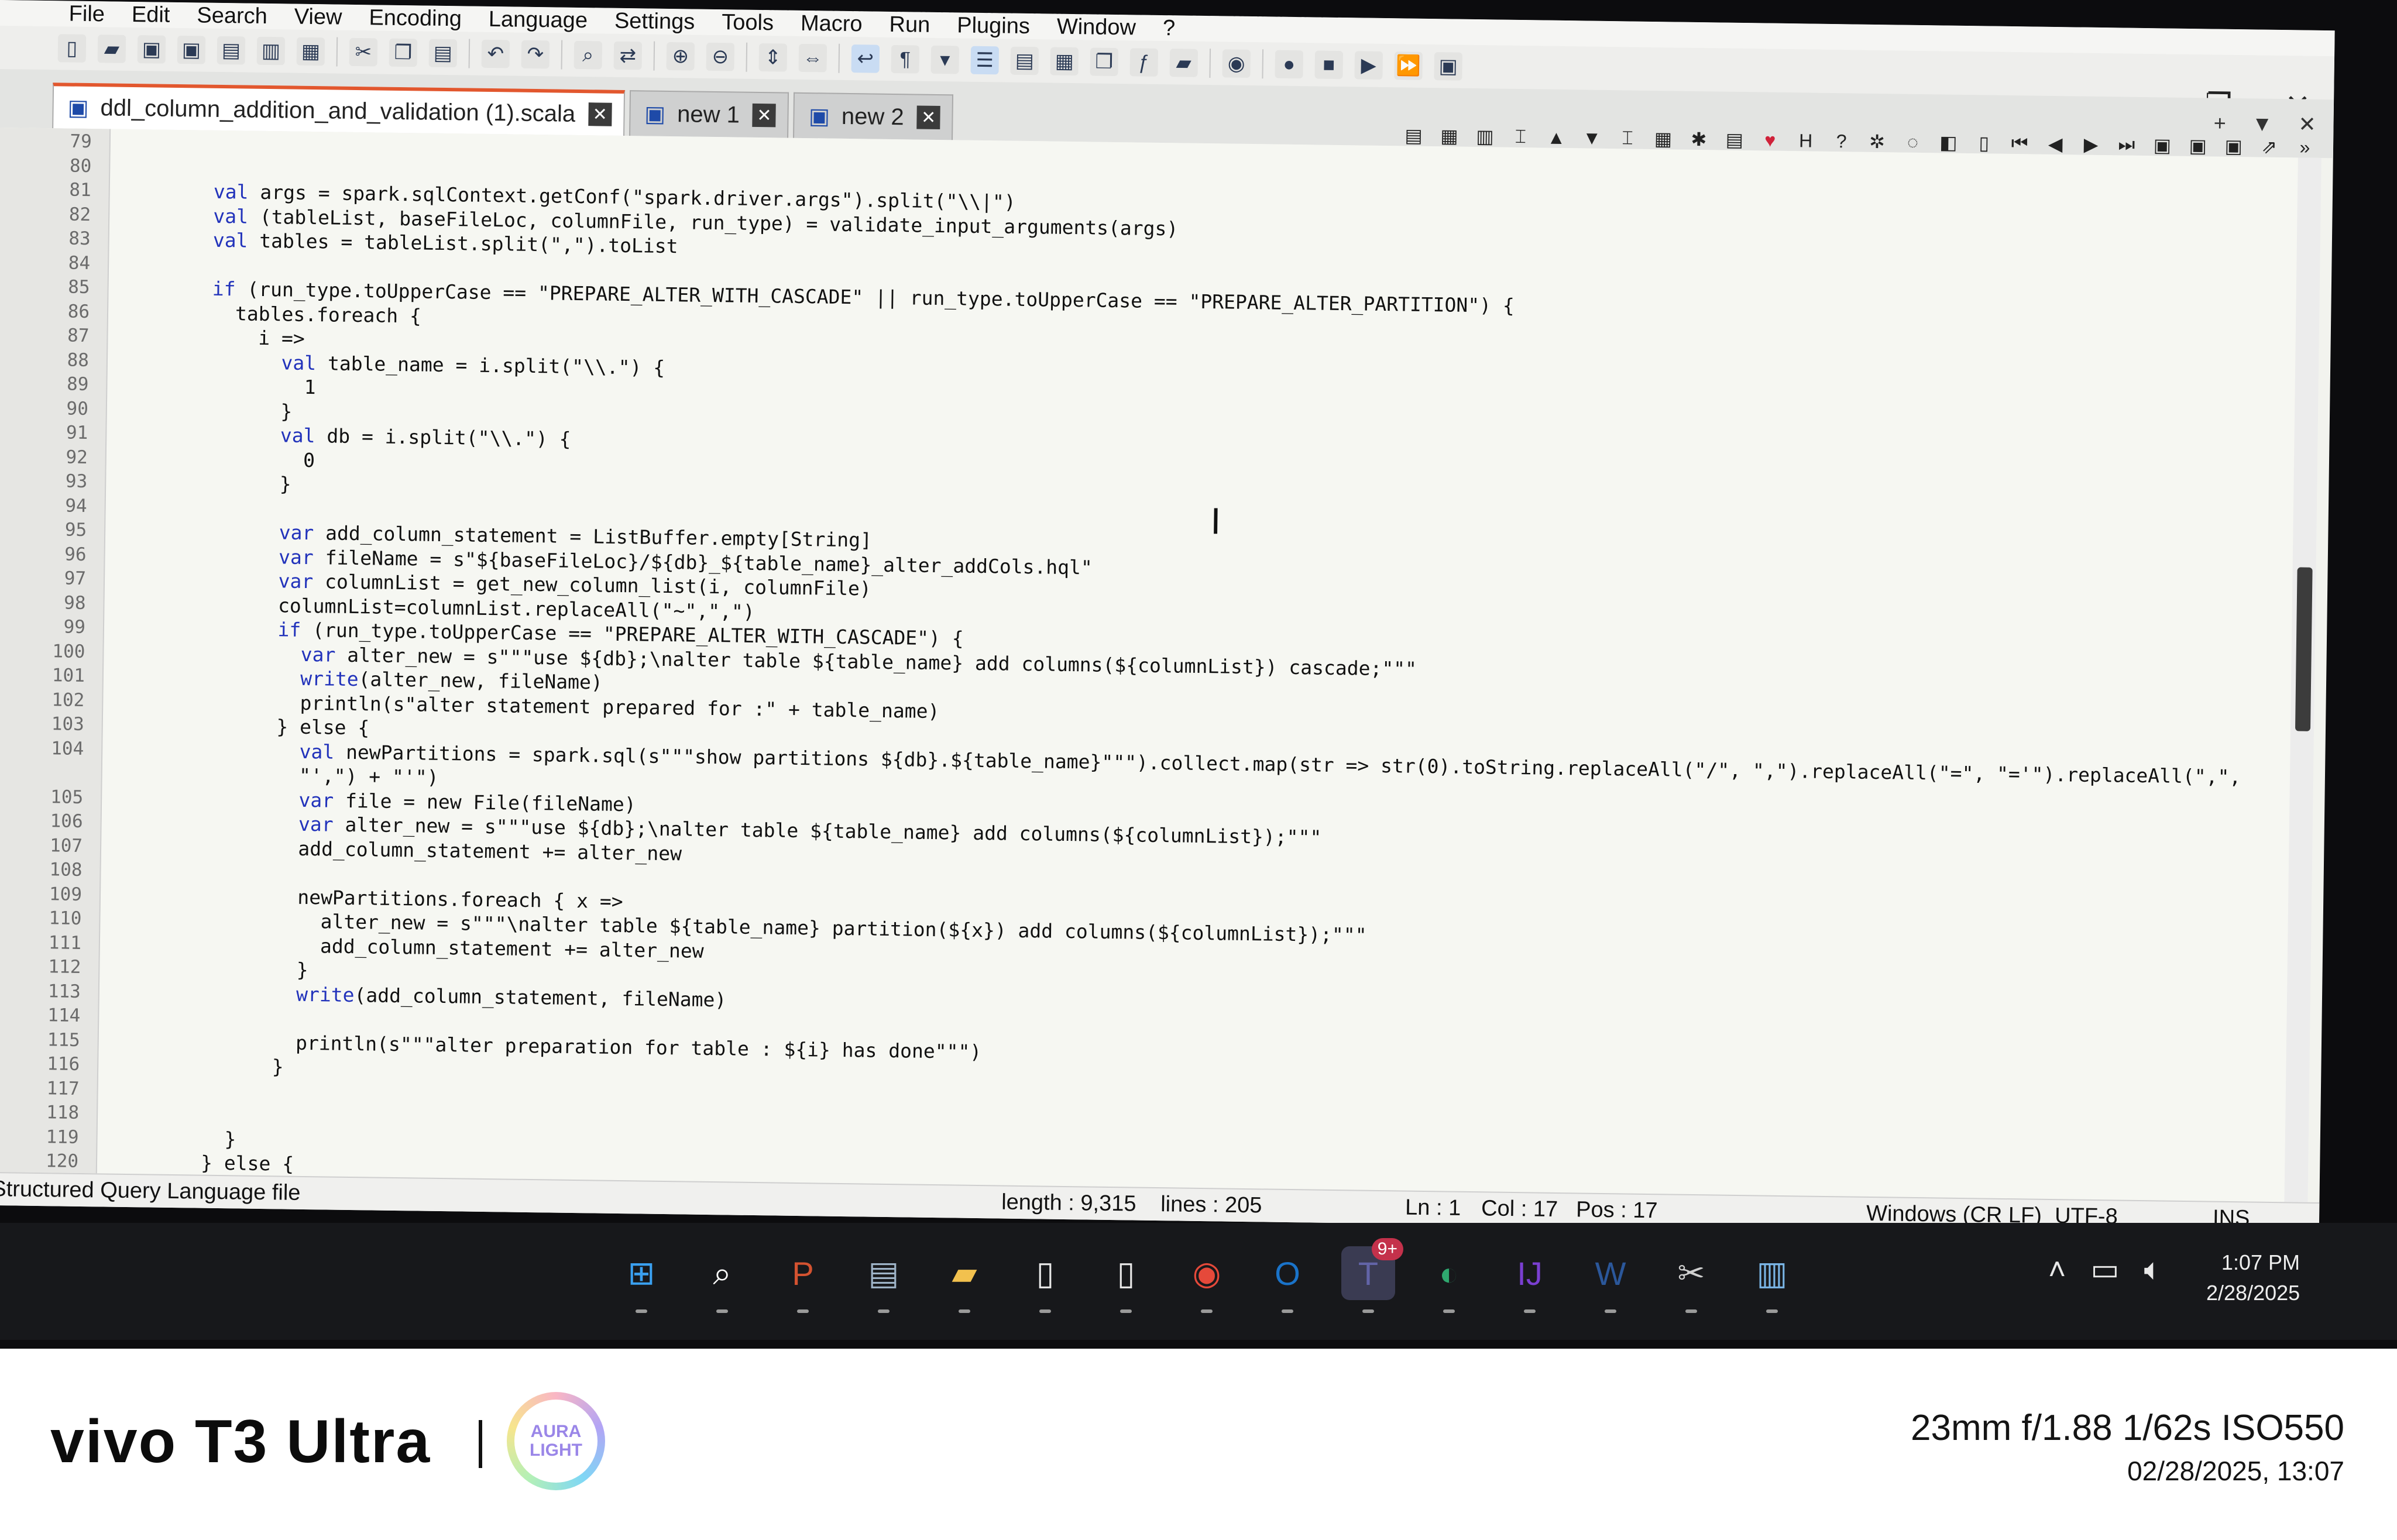 The height and width of the screenshot is (1540, 2397). I want to click on save-icon: ▣, so click(151, 49).